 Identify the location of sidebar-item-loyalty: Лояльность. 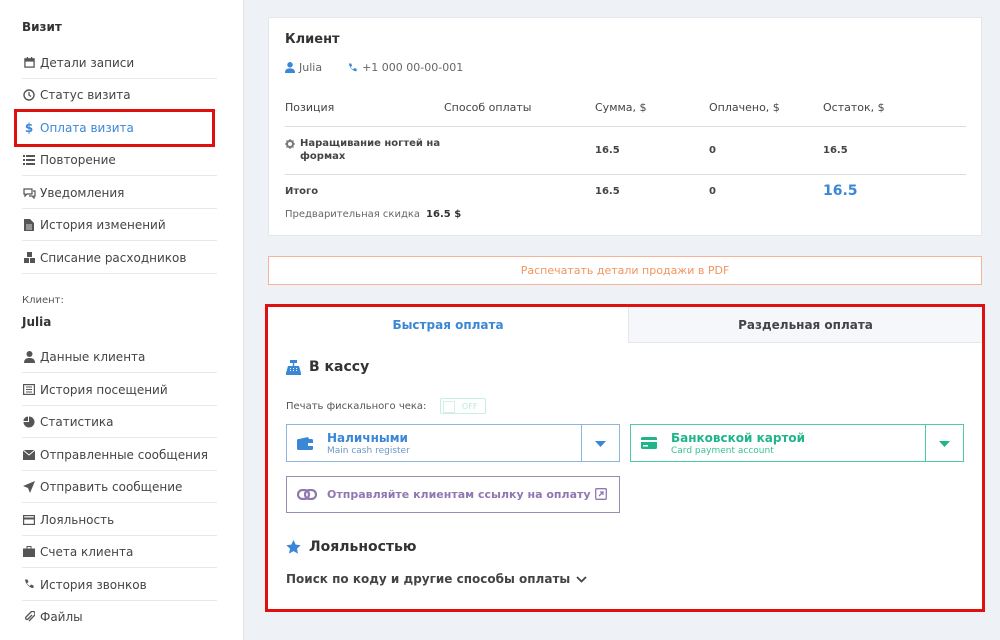
(119, 520).